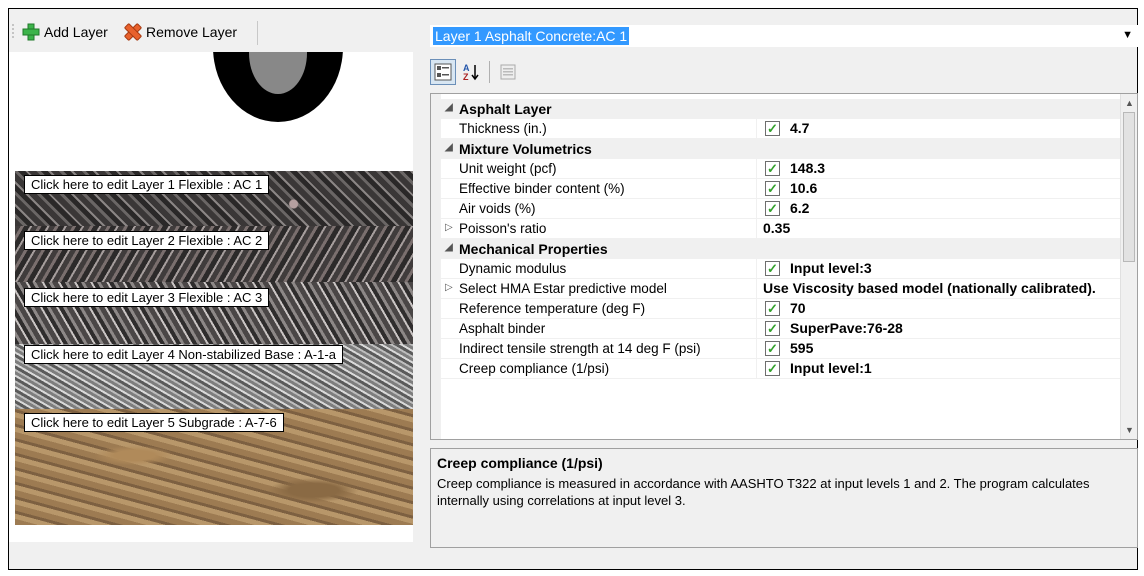 The image size is (1144, 576). What do you see at coordinates (1128, 266) in the screenshot?
I see `vertical-scrollbar: ▲ ▼` at bounding box center [1128, 266].